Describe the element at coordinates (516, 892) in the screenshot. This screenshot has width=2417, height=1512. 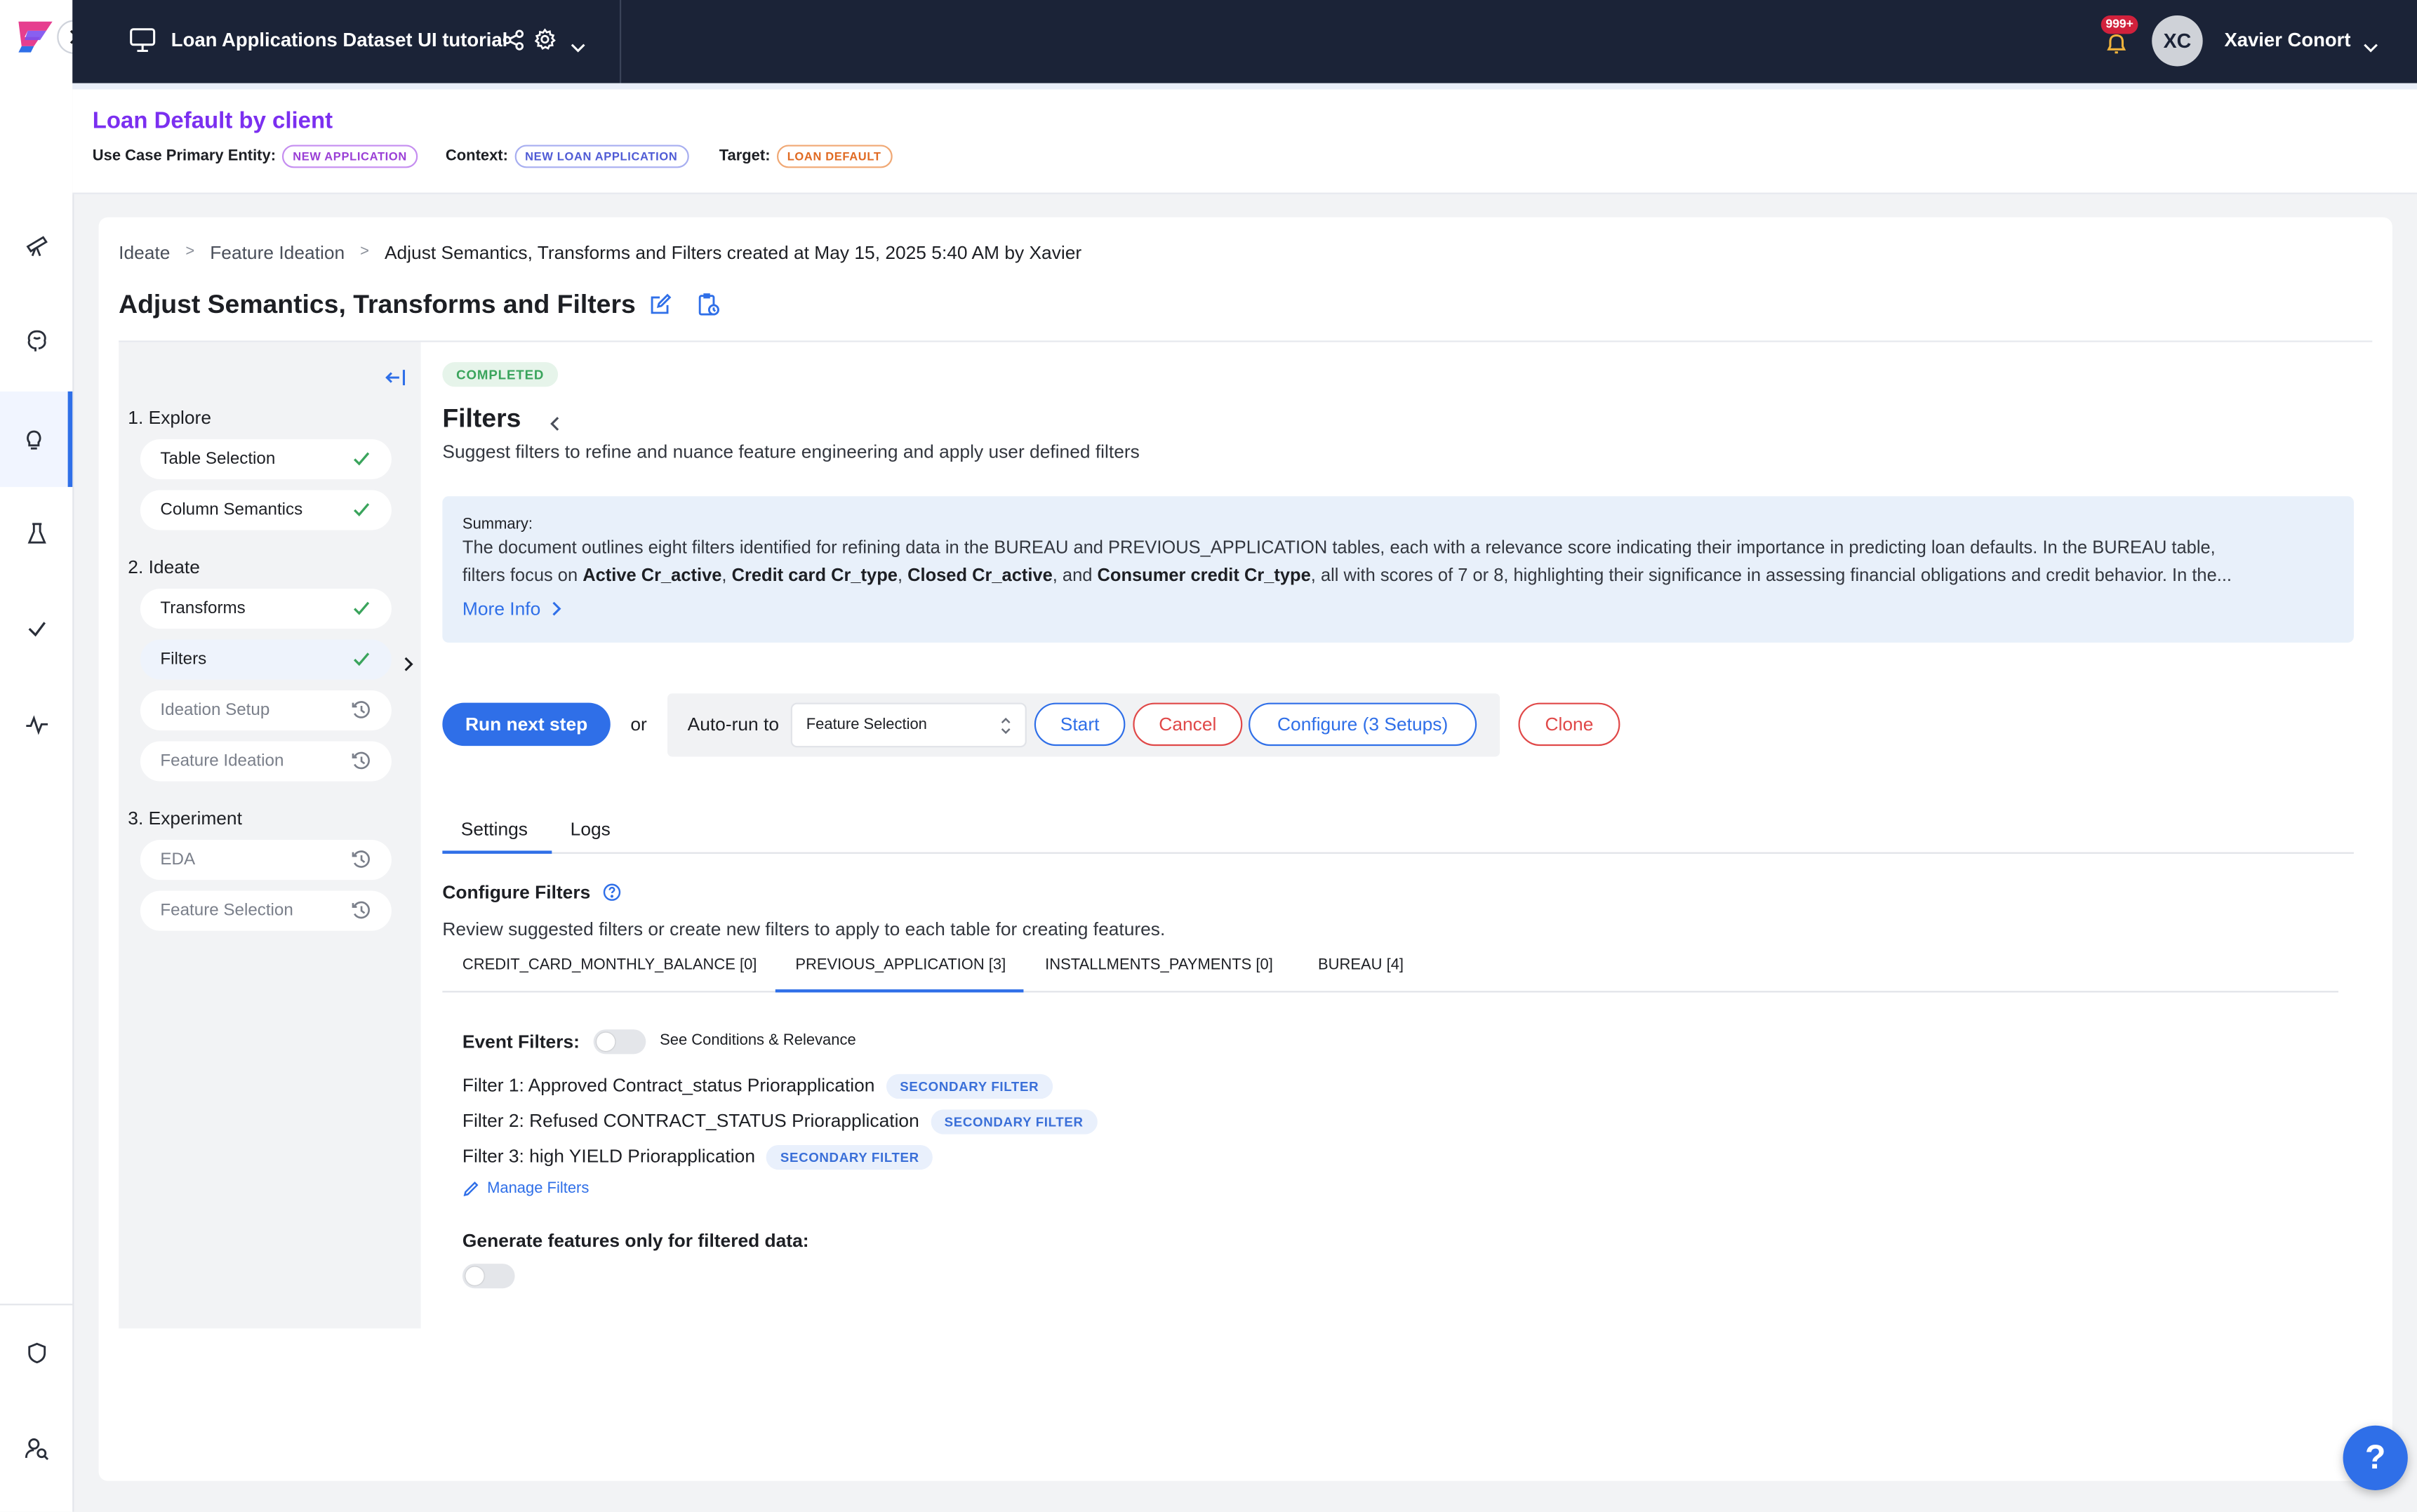
I see `configure-filters-heading: Configure Filters` at that location.